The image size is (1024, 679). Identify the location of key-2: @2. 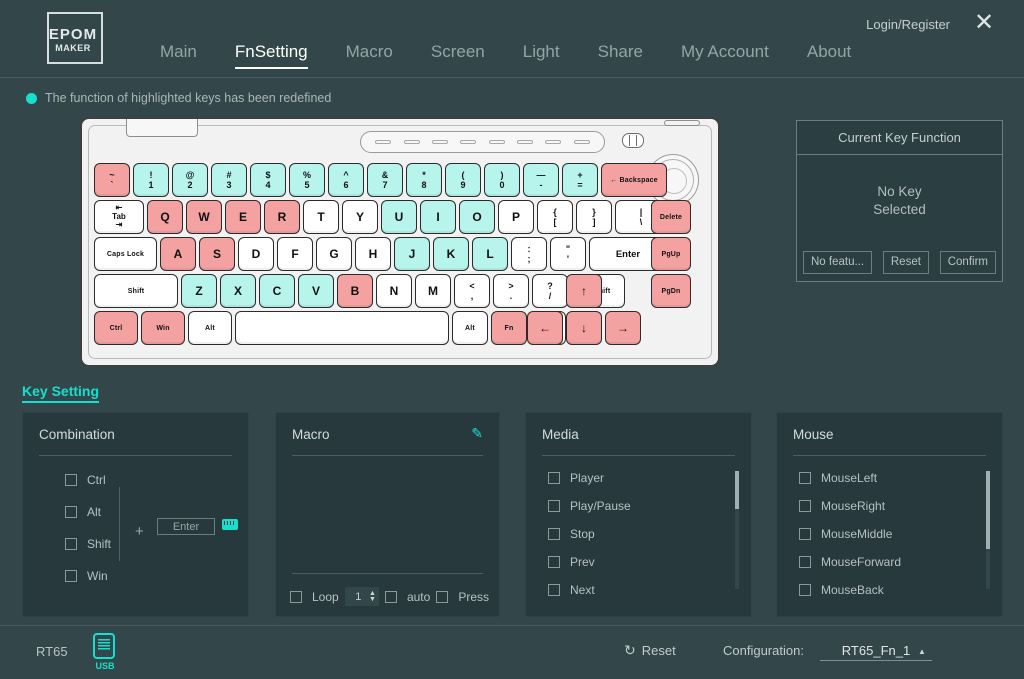
(190, 180).